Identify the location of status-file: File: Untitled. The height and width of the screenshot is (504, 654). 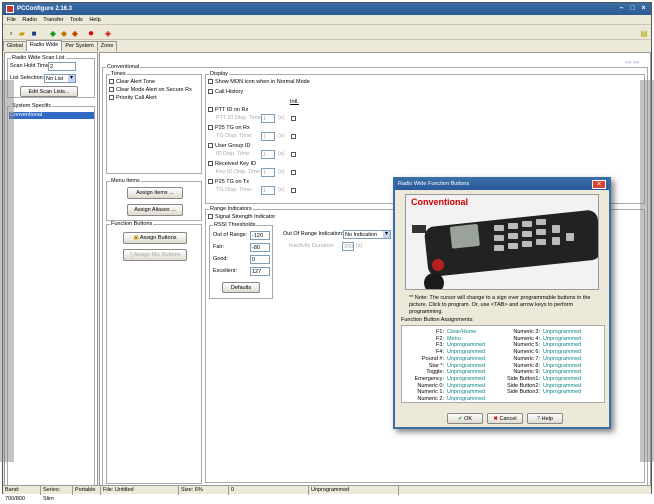
(140, 490).